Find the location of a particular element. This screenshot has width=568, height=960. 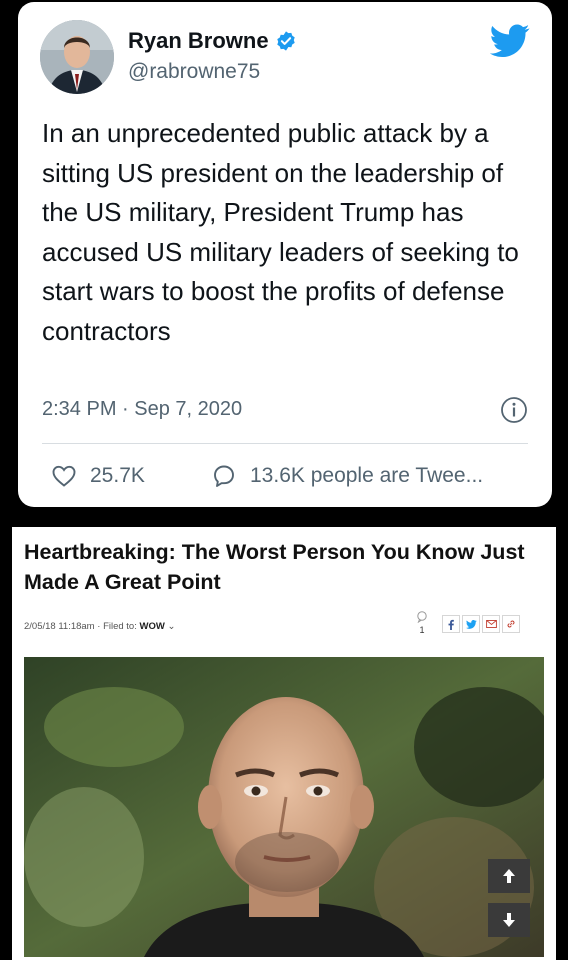

twitter-bird-icon is located at coordinates (510, 41).